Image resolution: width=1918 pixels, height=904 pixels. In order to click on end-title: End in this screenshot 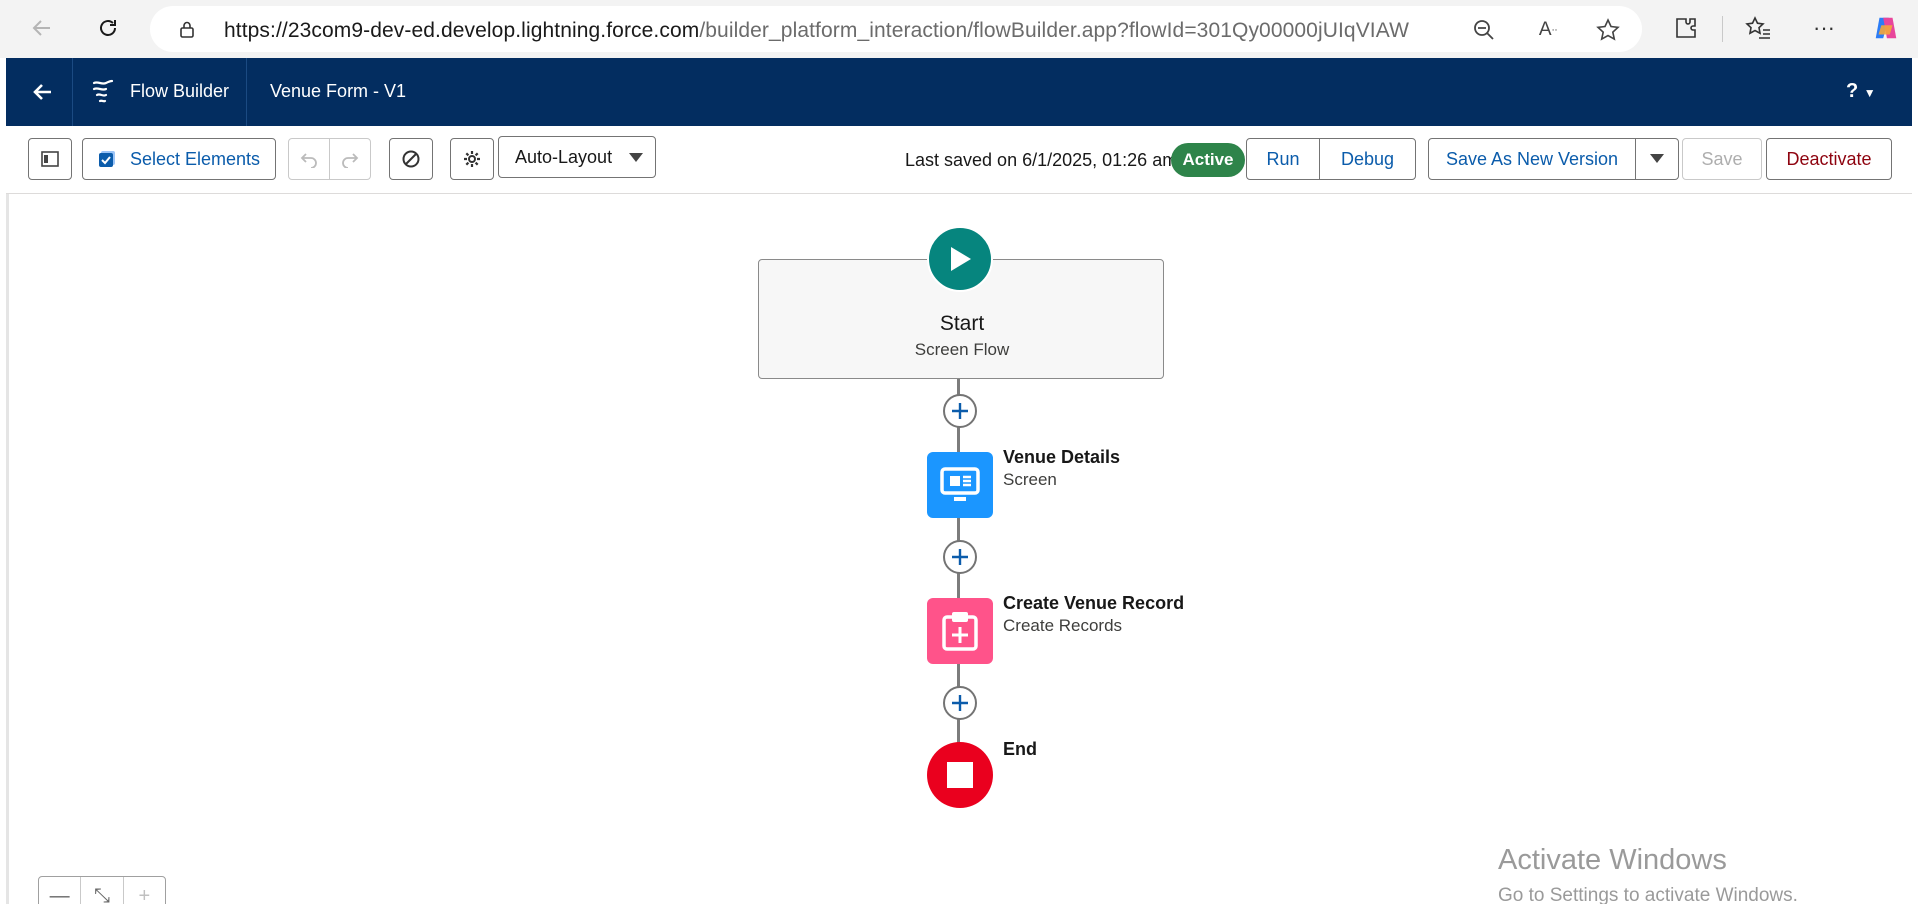, I will do `click(1020, 749)`.